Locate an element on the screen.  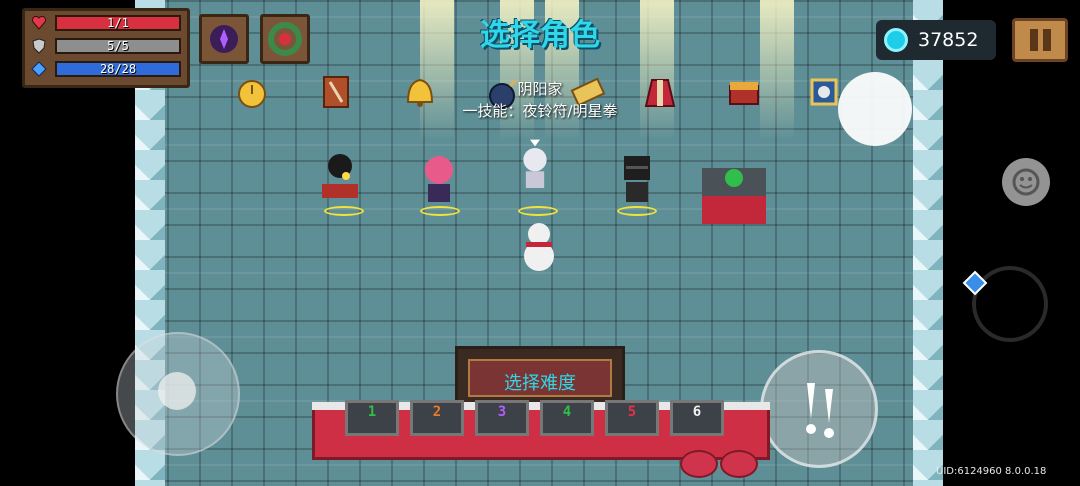
difficulty-slot-3: 3 is located at coordinates (502, 418).